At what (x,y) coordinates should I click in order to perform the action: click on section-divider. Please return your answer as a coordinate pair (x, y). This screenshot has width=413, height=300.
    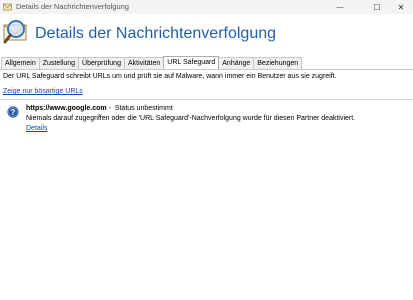
    Looking at the image, I should click on (206, 99).